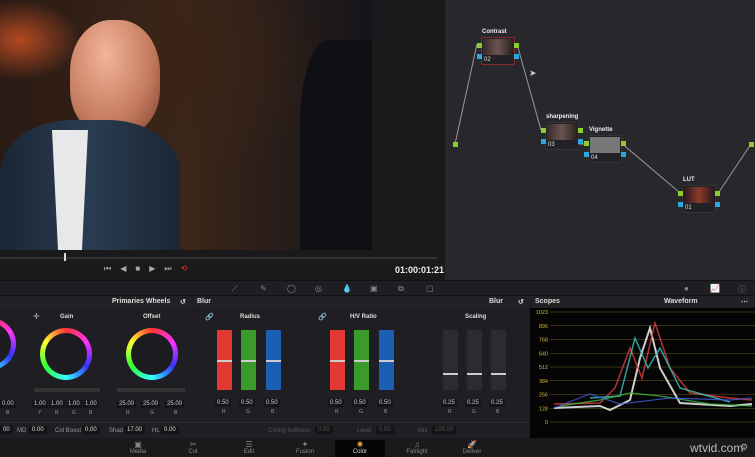  Describe the element at coordinates (151, 404) in the screenshot. I see `offset-g-field: 25.00` at that location.